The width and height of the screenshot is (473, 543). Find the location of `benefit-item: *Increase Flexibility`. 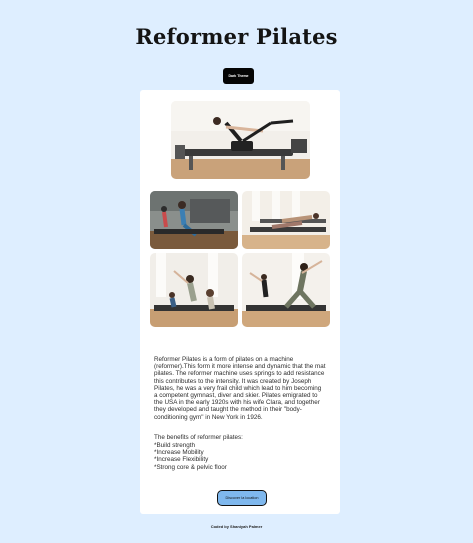

benefit-item: *Increase Flexibility is located at coordinates (181, 460).